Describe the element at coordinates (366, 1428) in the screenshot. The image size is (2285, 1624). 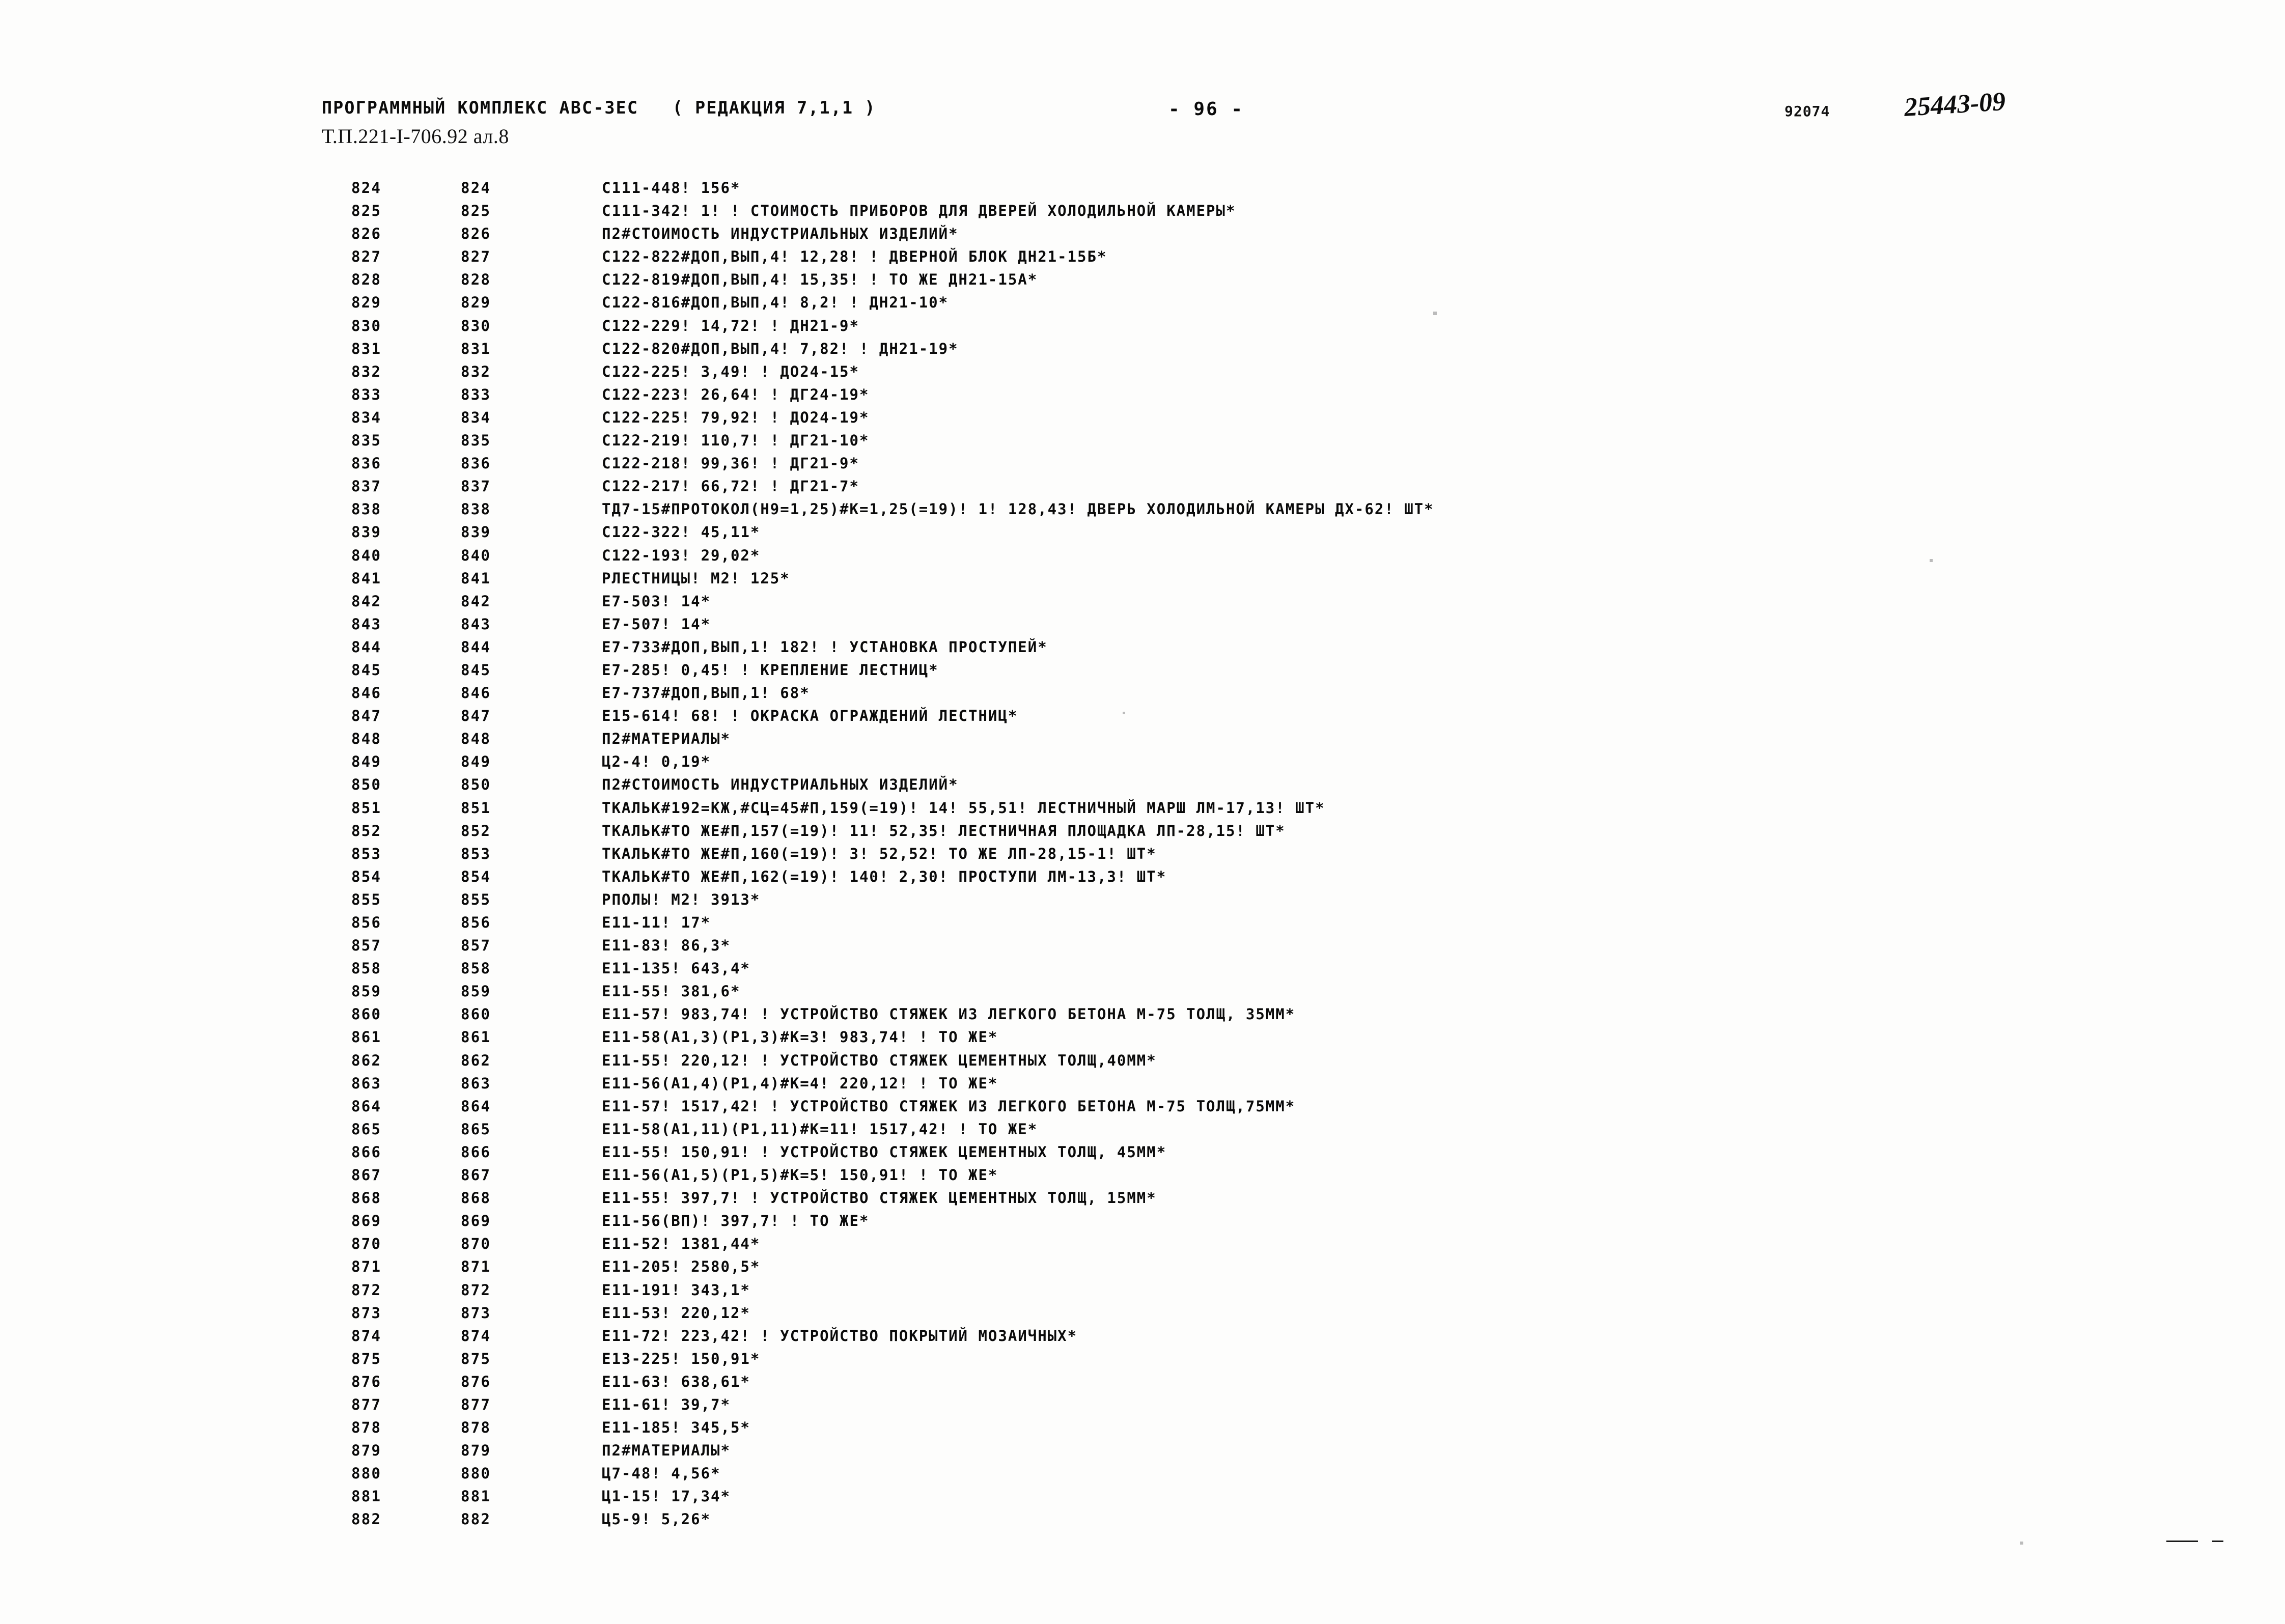
I see `line-number-left: 878` at that location.